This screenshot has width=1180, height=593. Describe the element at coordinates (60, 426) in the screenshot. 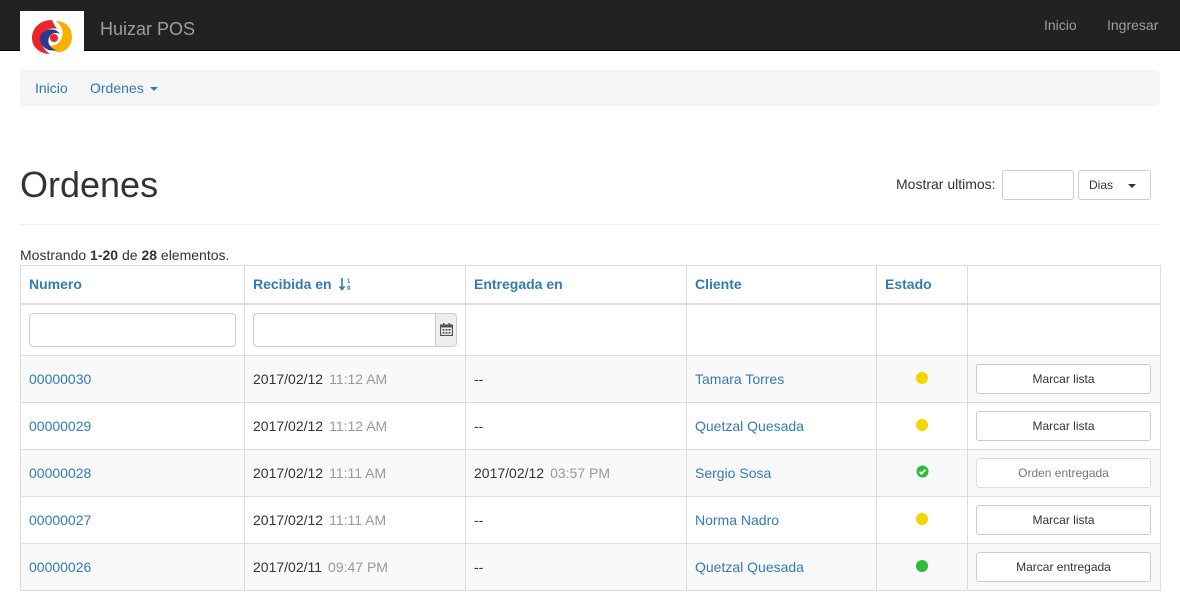

I see `order-number-link: 00000029` at that location.